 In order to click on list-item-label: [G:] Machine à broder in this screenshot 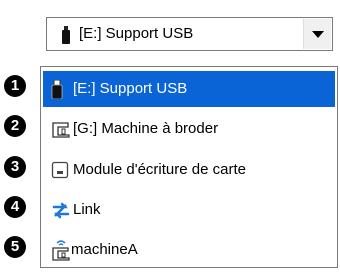, I will do `click(146, 128)`.